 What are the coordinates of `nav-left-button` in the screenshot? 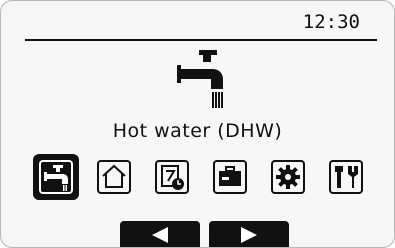 It's located at (160, 234).